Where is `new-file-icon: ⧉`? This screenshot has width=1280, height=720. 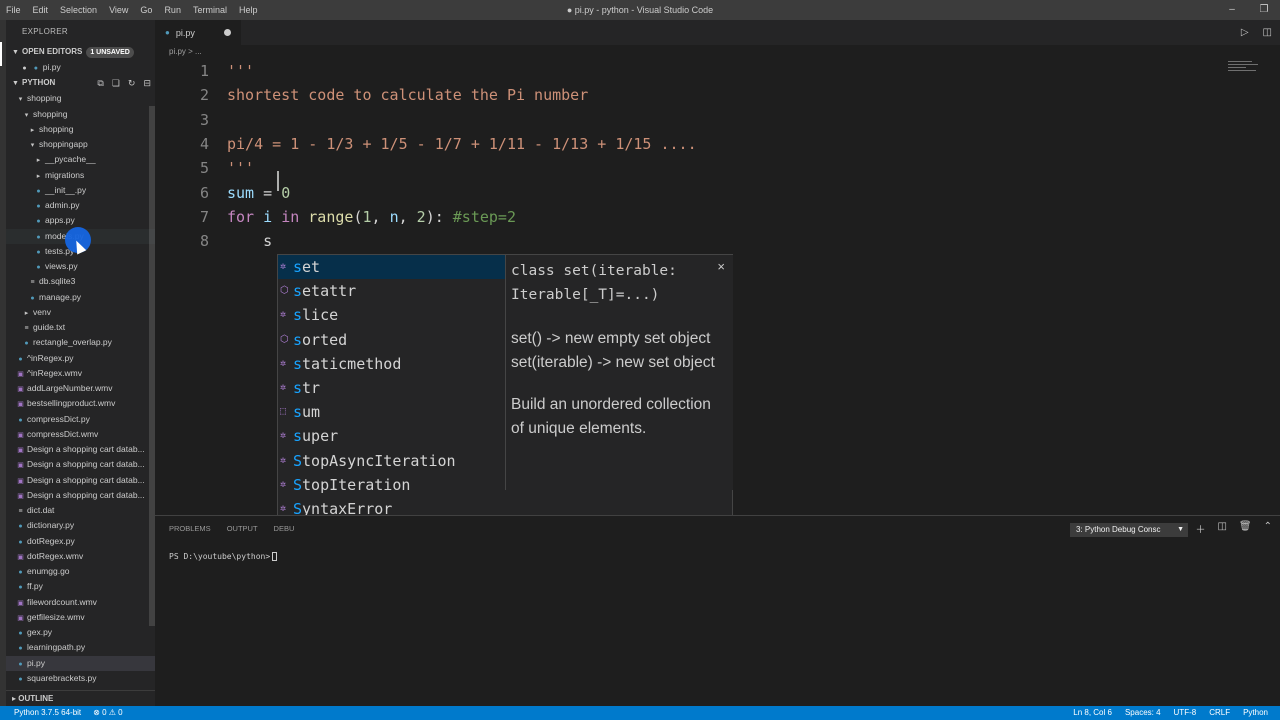
new-file-icon: ⧉ is located at coordinates (100, 83).